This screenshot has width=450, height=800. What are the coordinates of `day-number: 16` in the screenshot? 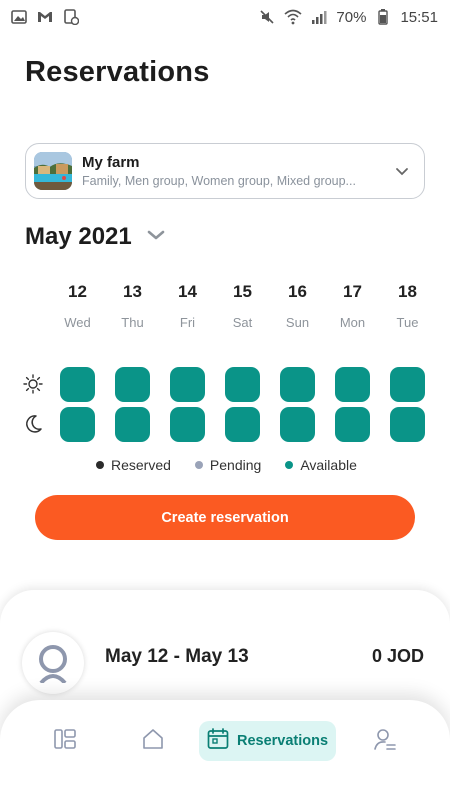 It's located at (297, 291).